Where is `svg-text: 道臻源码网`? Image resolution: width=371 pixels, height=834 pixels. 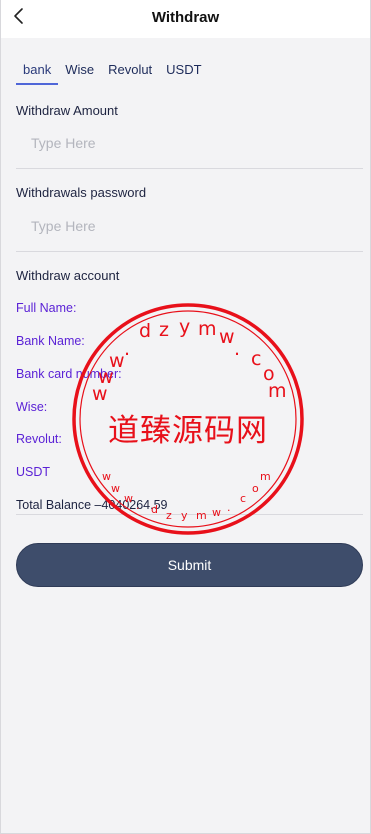
svg-text: 道臻源码网 is located at coordinates (188, 431).